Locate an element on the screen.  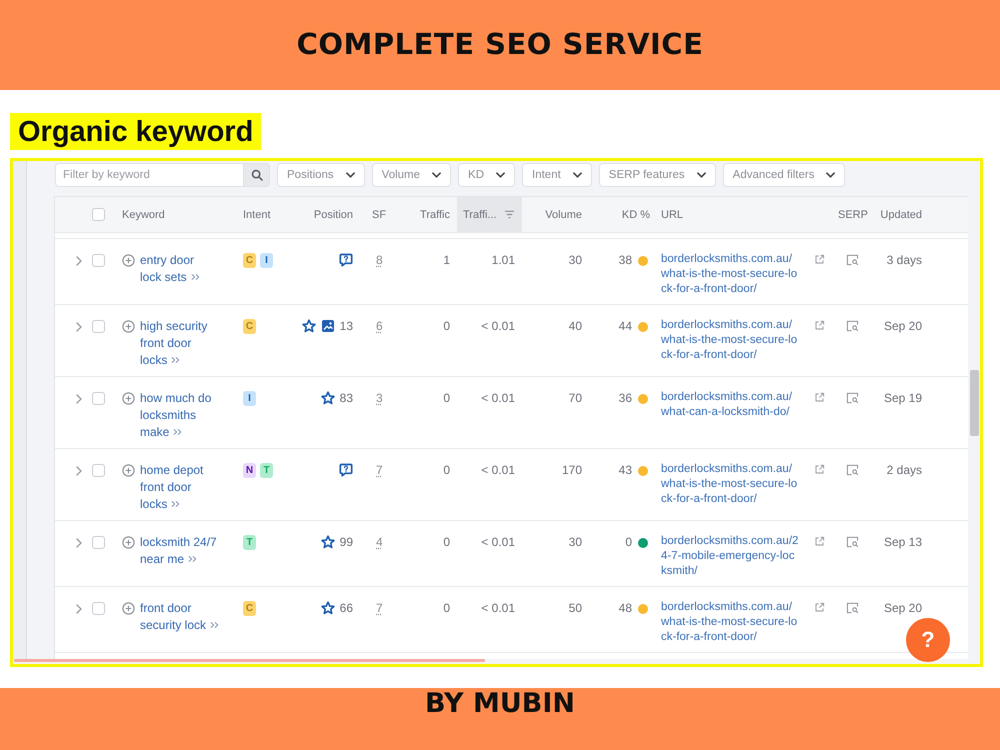
column-header: SERP is located at coordinates (853, 214).